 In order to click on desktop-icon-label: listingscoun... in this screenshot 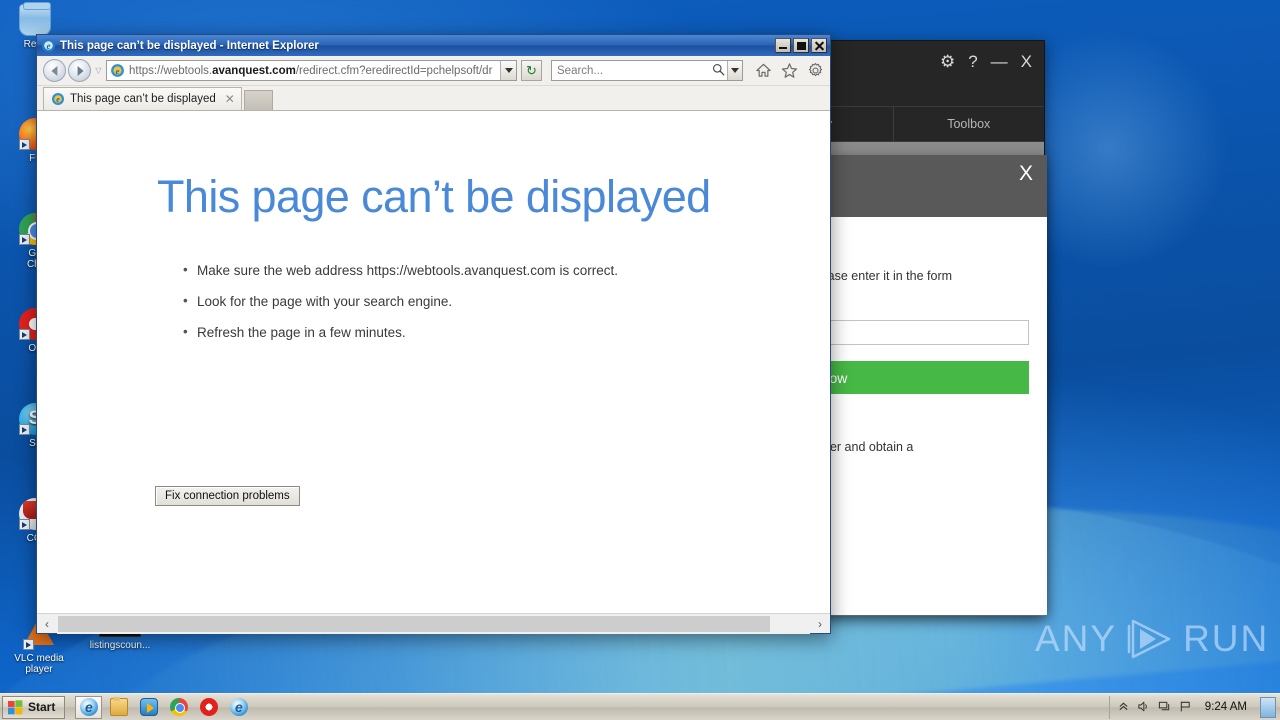, I will do `click(120, 645)`.